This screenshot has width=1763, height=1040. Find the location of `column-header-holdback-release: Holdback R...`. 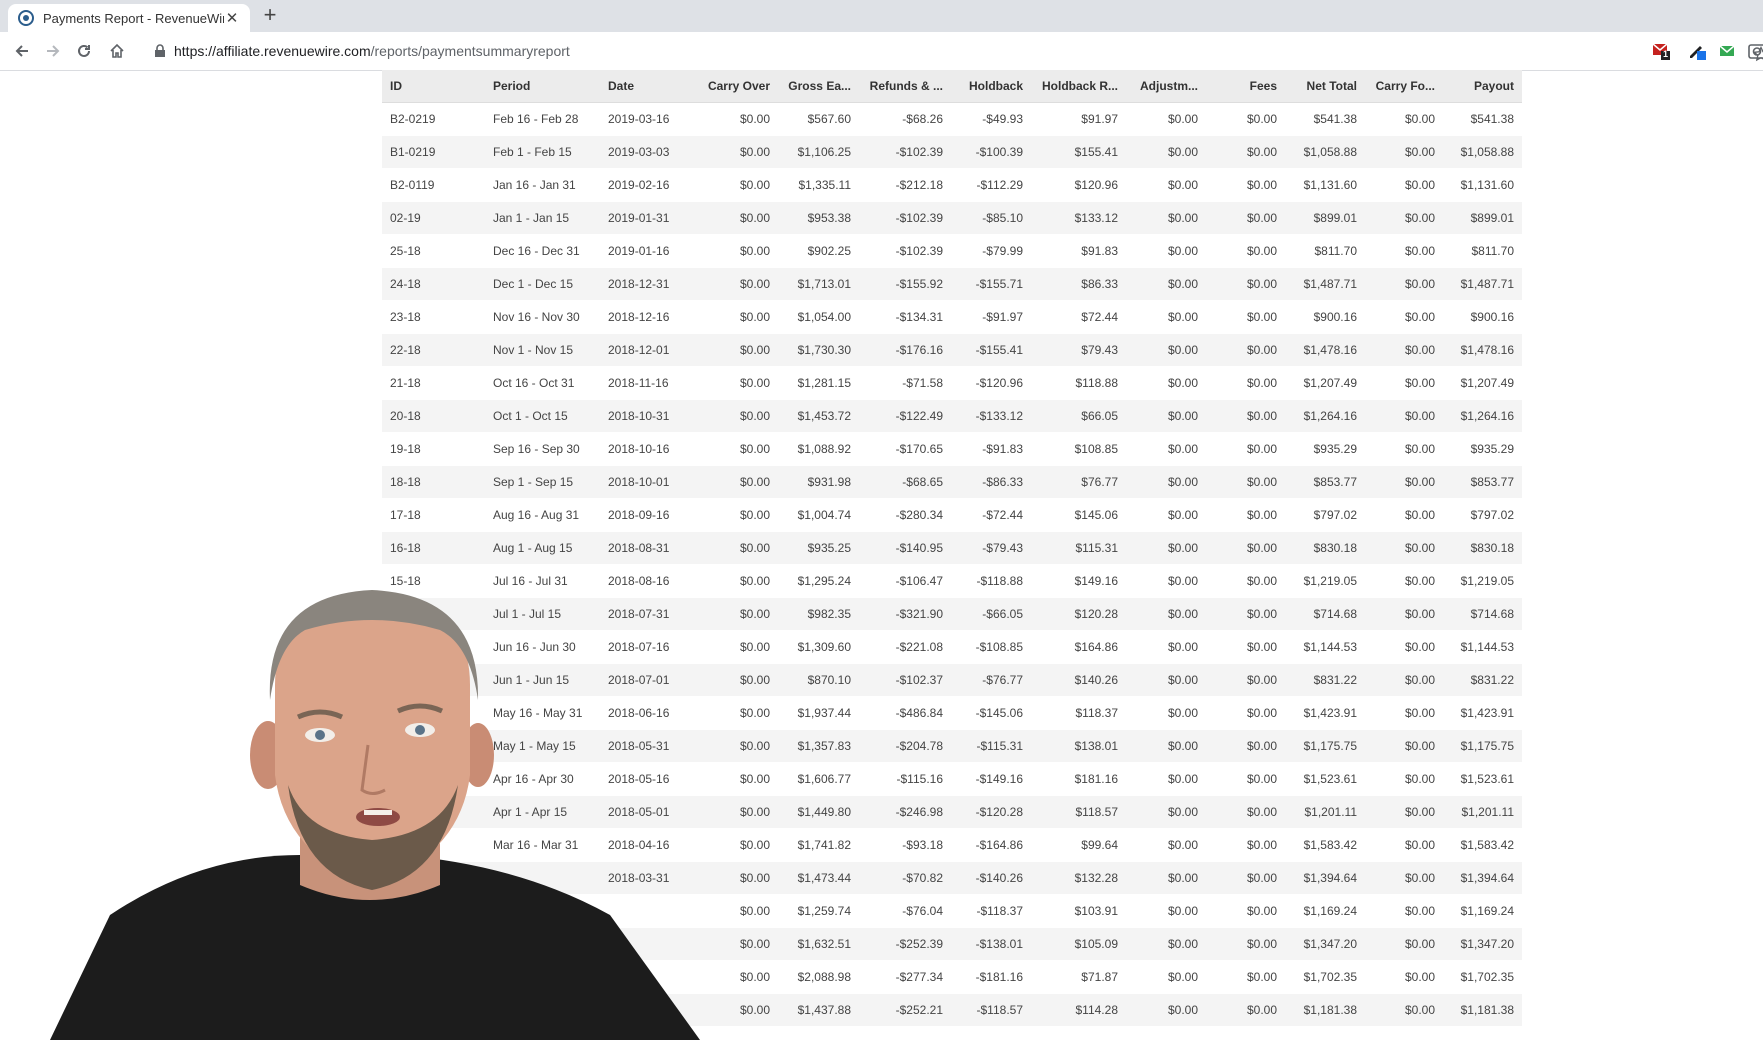

column-header-holdback-release: Holdback R... is located at coordinates (1078, 86).